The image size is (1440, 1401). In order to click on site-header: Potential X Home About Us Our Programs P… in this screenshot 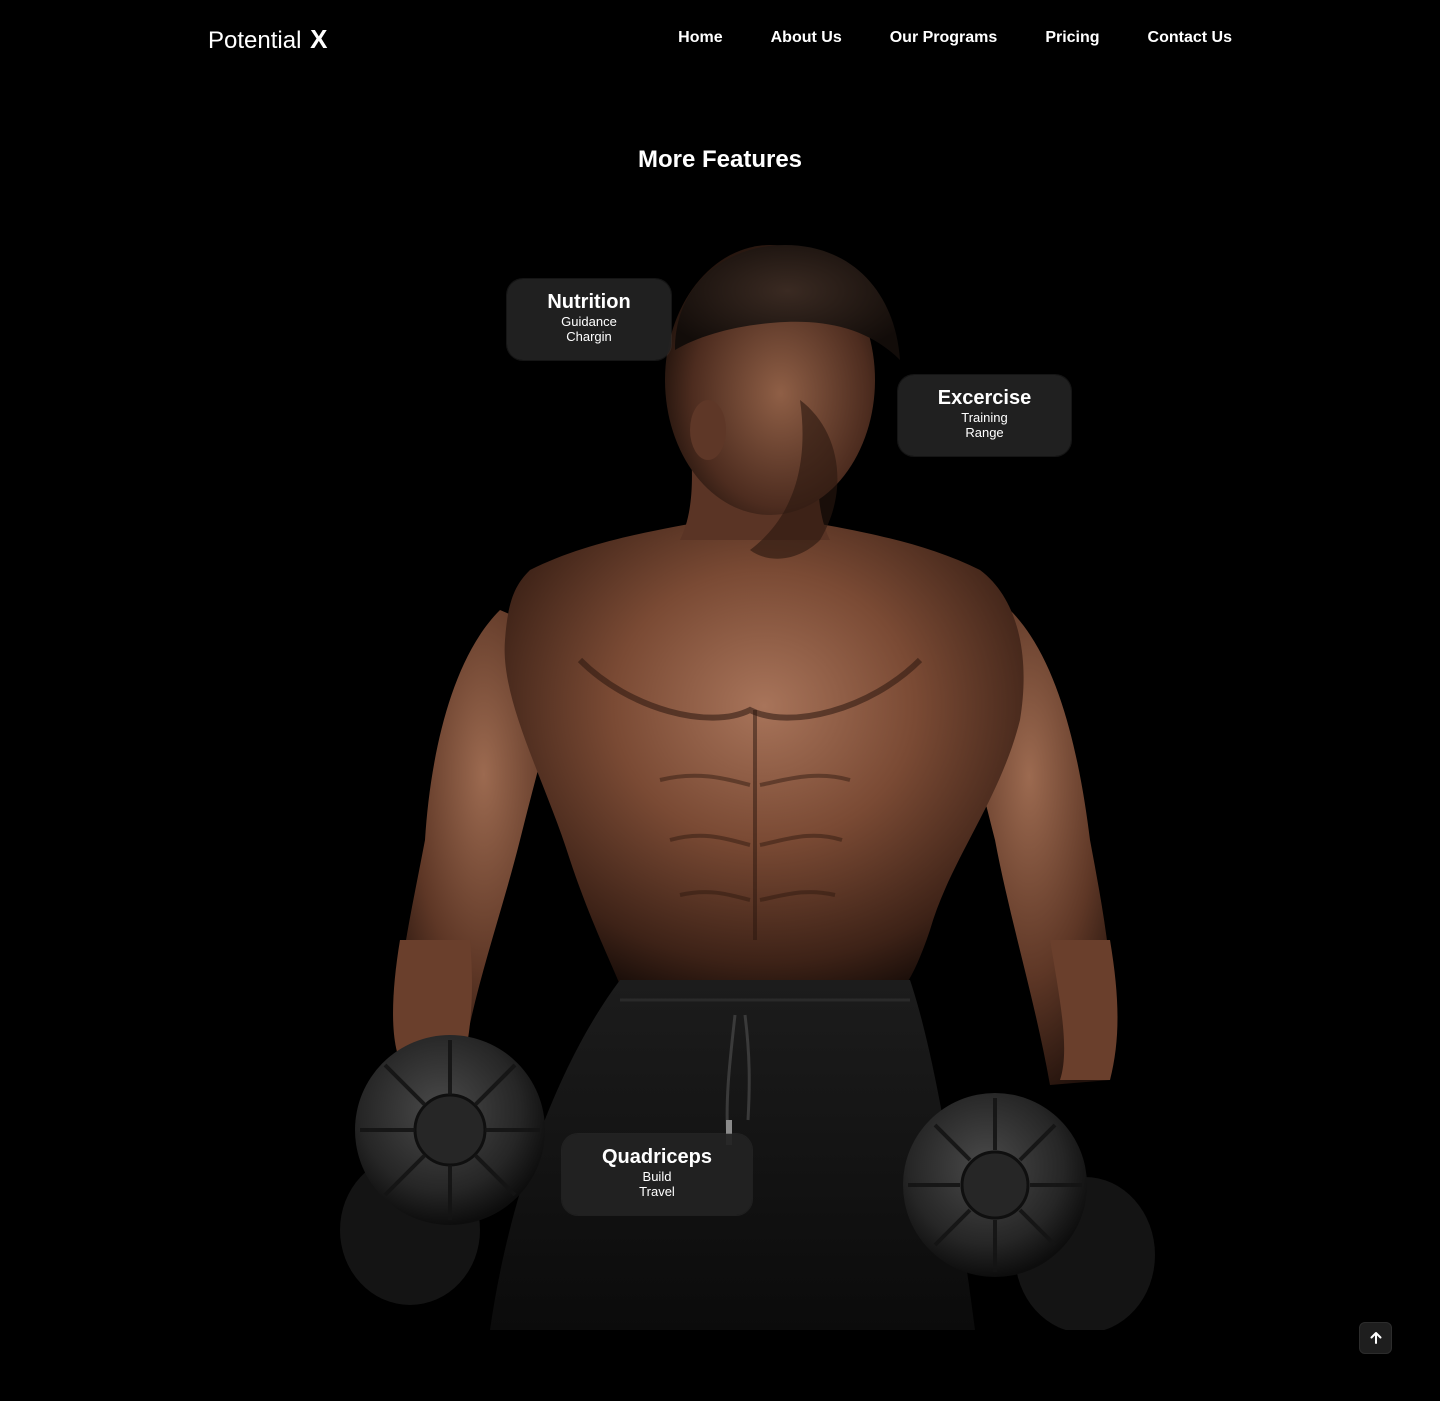, I will do `click(720, 40)`.